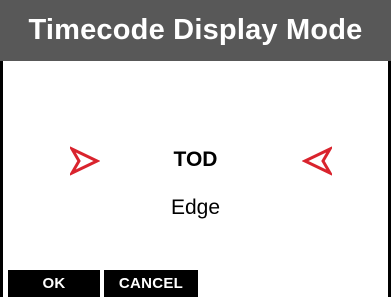  Describe the element at coordinates (151, 283) in the screenshot. I see `cancel-button: CANCEL` at that location.